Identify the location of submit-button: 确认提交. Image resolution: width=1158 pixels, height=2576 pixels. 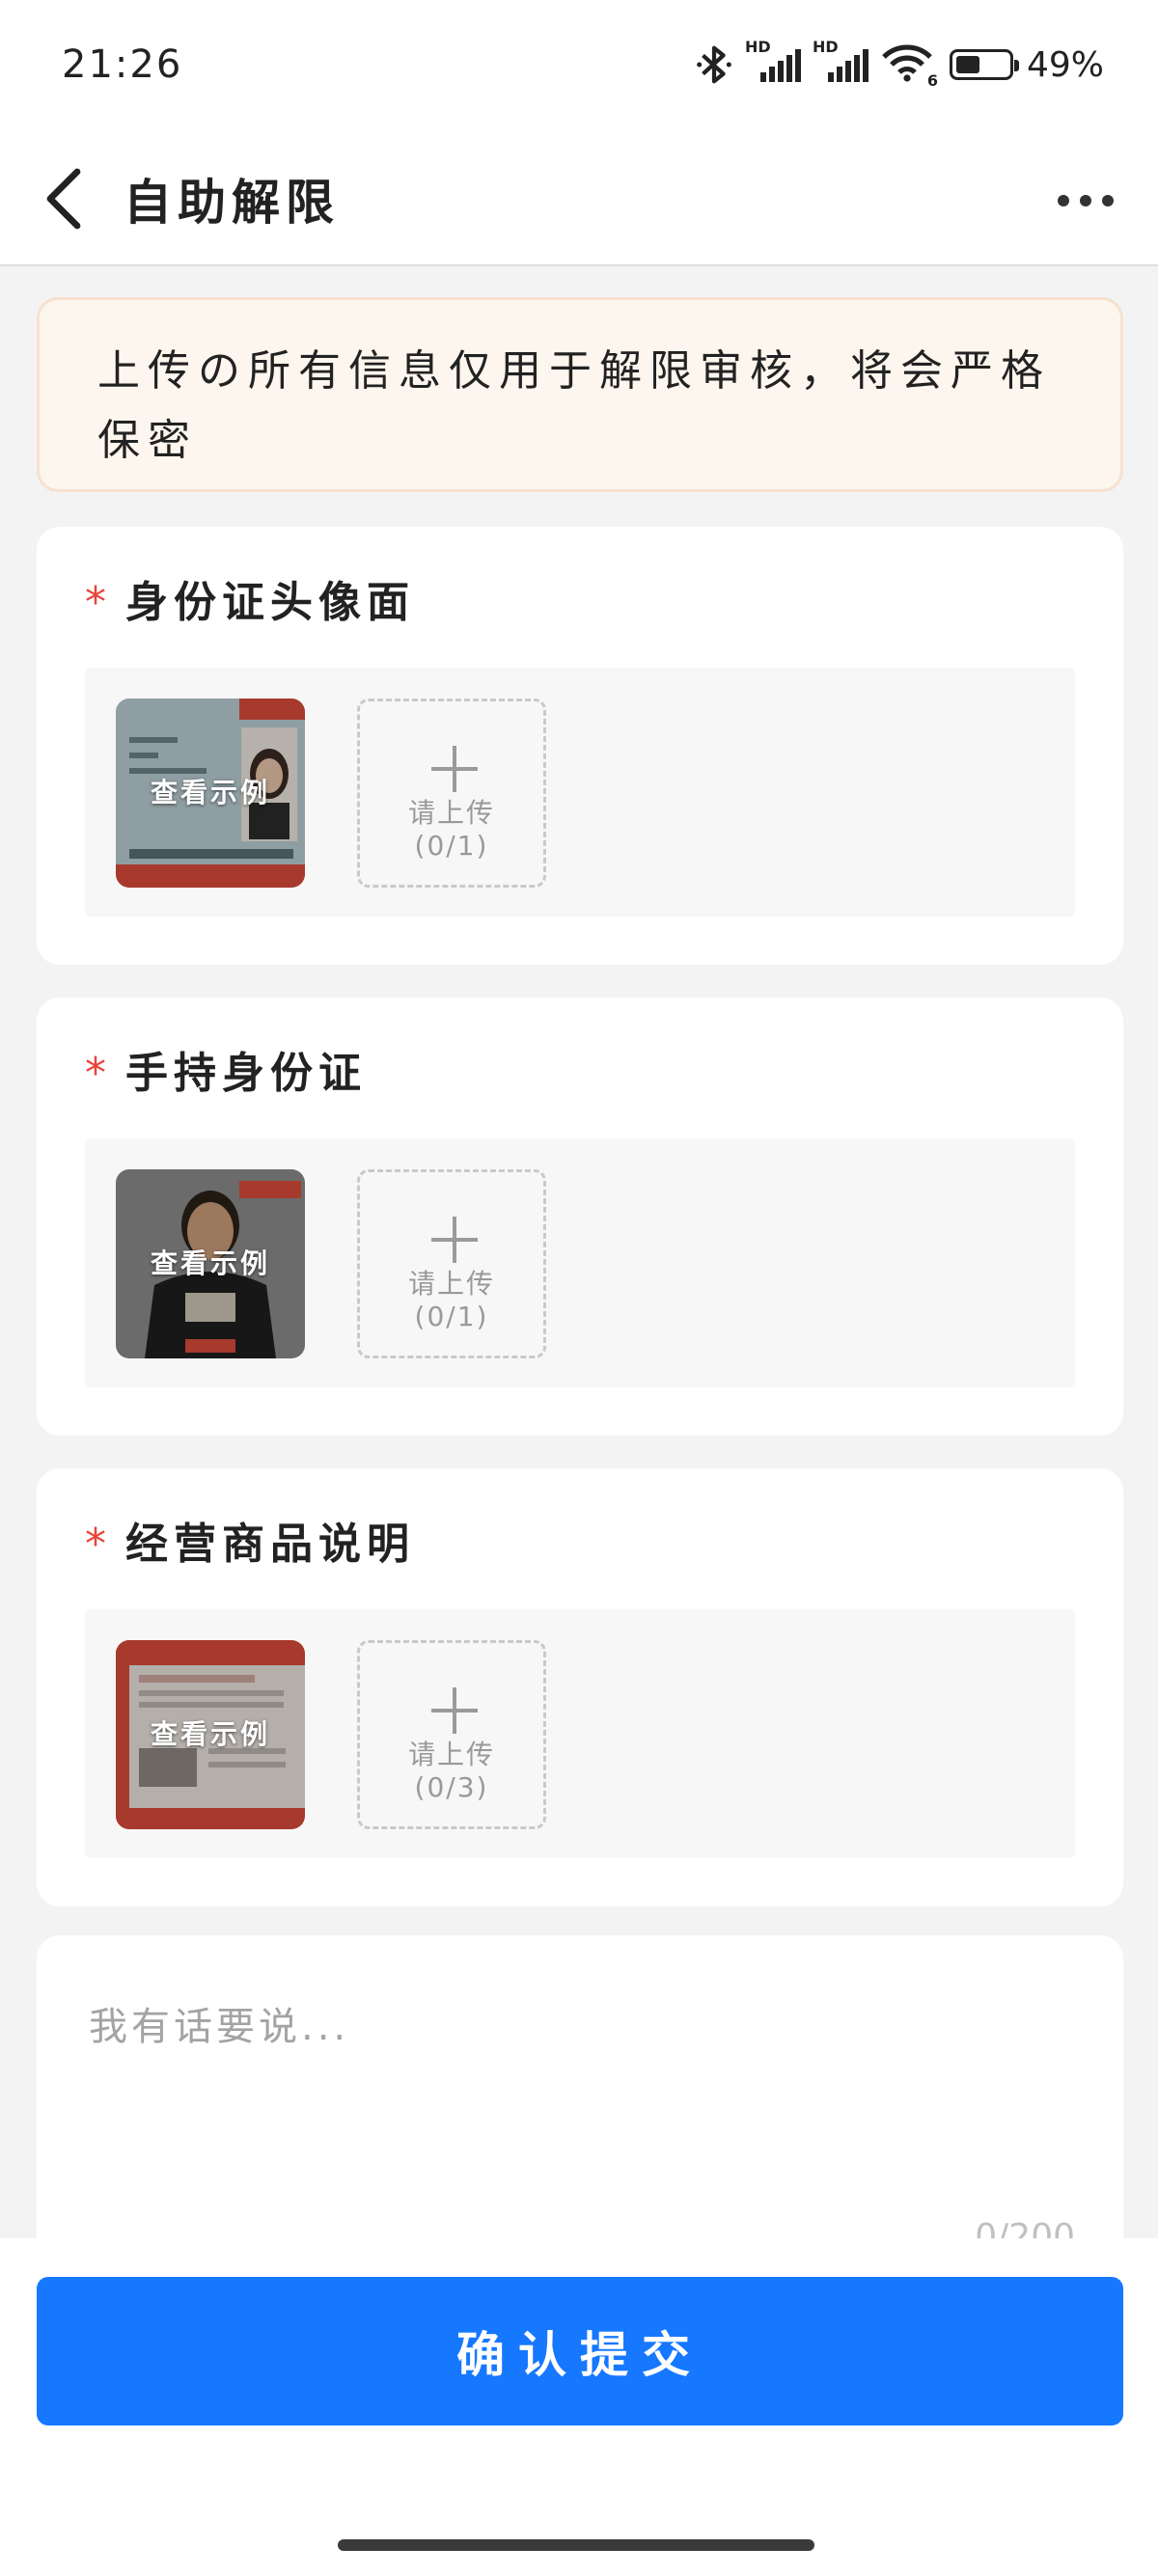
(580, 2351).